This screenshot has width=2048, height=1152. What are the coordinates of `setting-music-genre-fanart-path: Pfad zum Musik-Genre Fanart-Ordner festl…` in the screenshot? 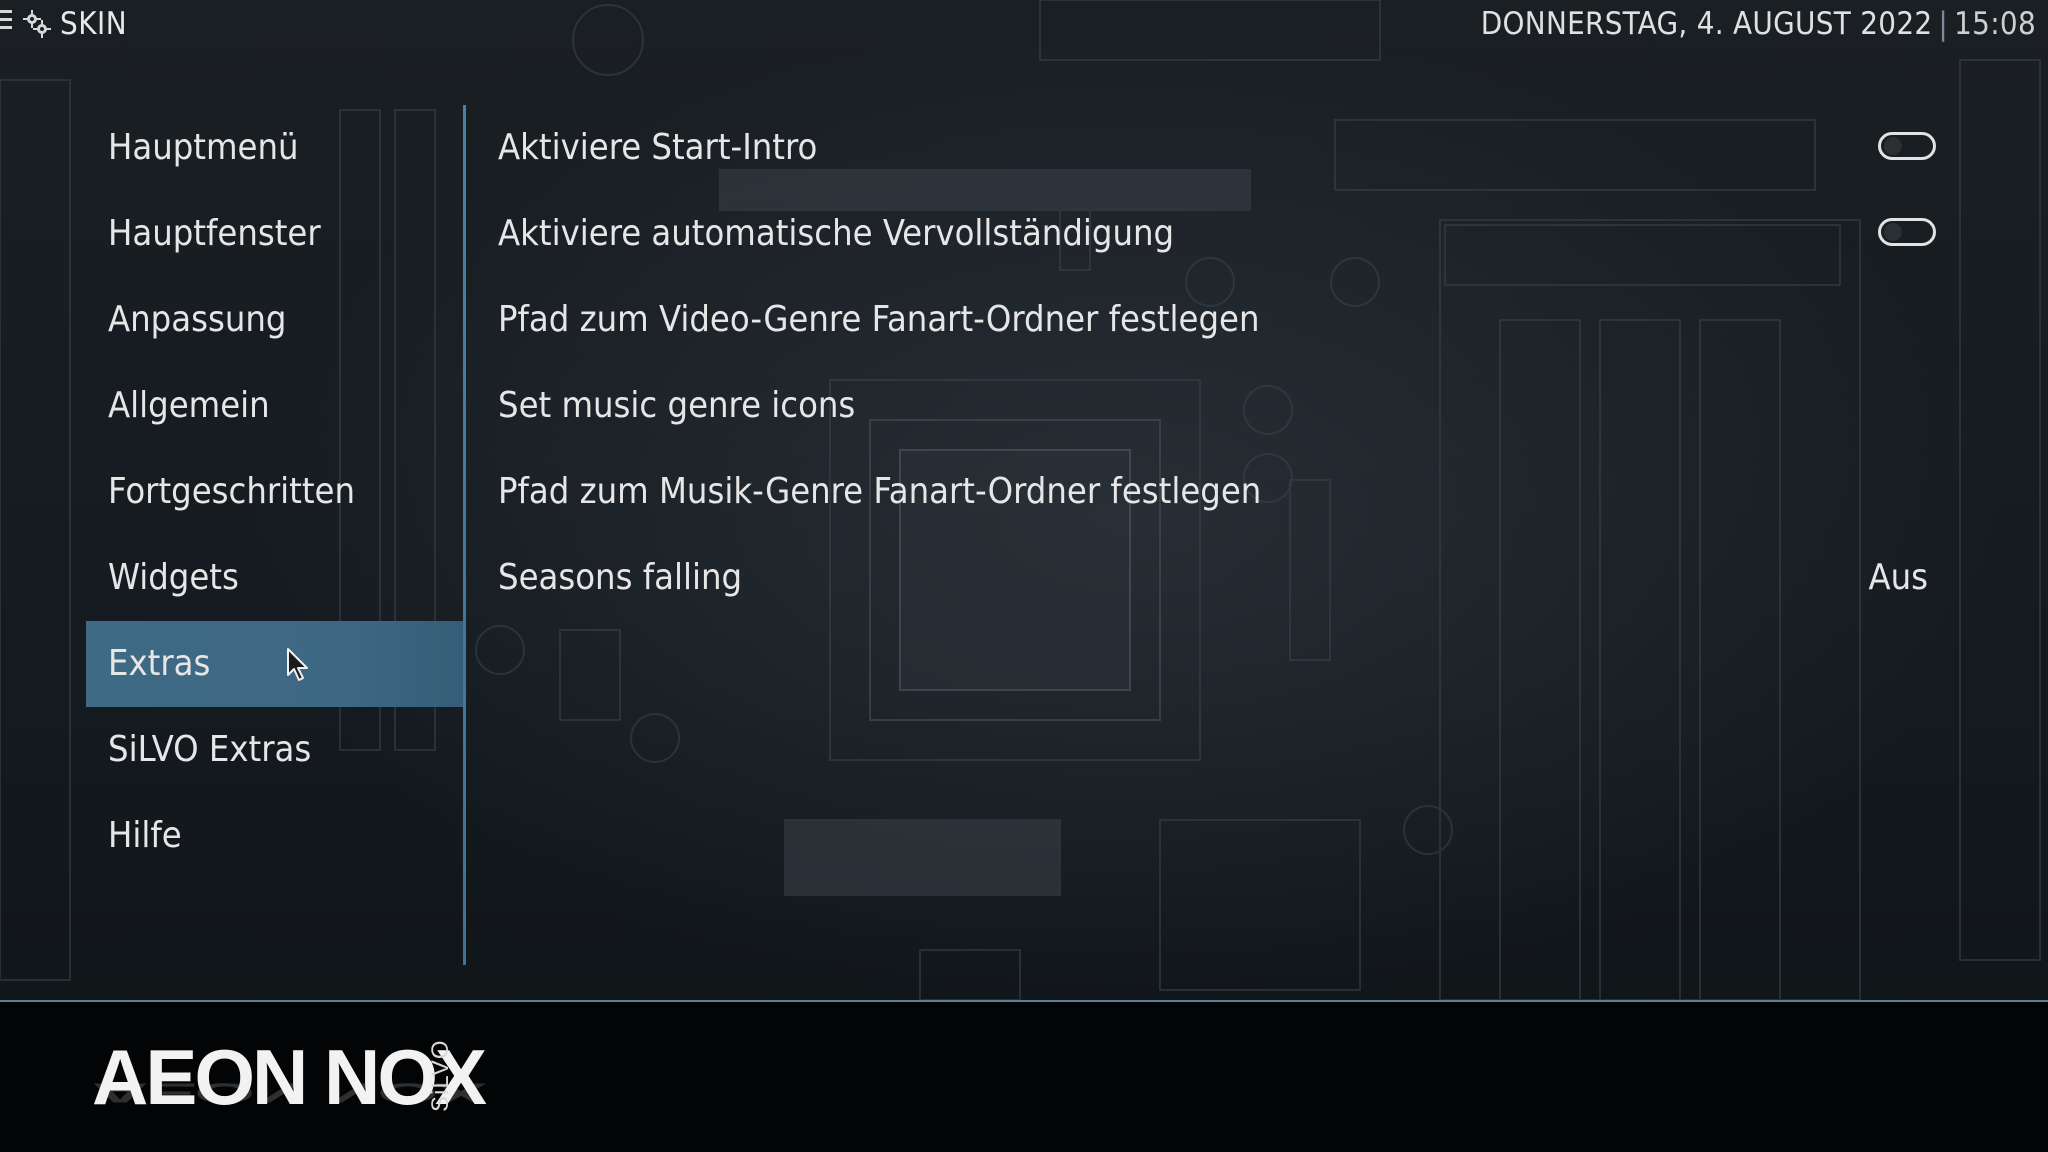 It's located at (1201, 492).